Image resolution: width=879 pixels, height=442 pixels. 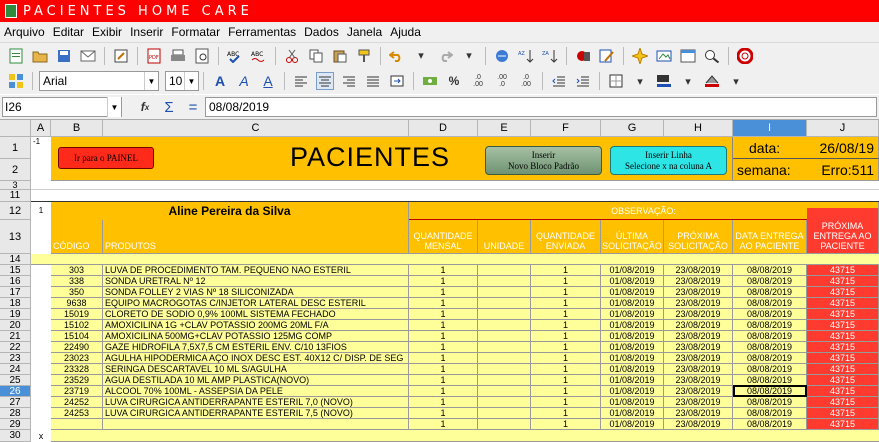 I want to click on hyperlink-icon, so click(x=502, y=56).